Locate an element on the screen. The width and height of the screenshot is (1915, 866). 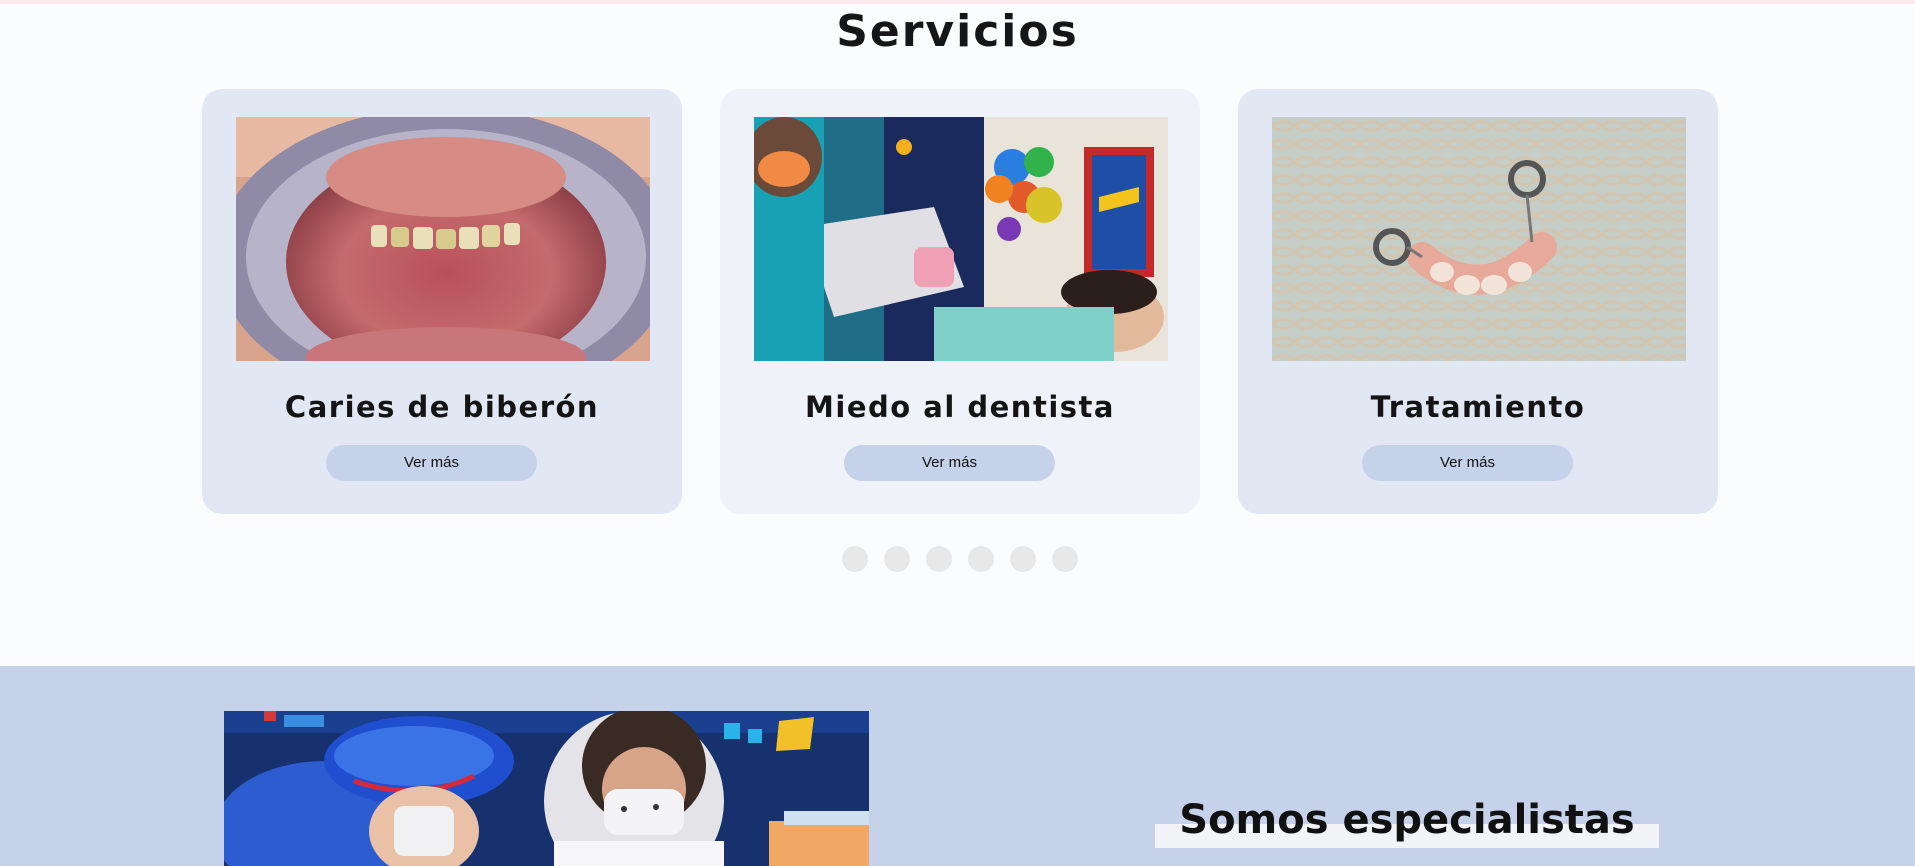
service-card-miedo: Miedo al dentista Ver más is located at coordinates (960, 301).